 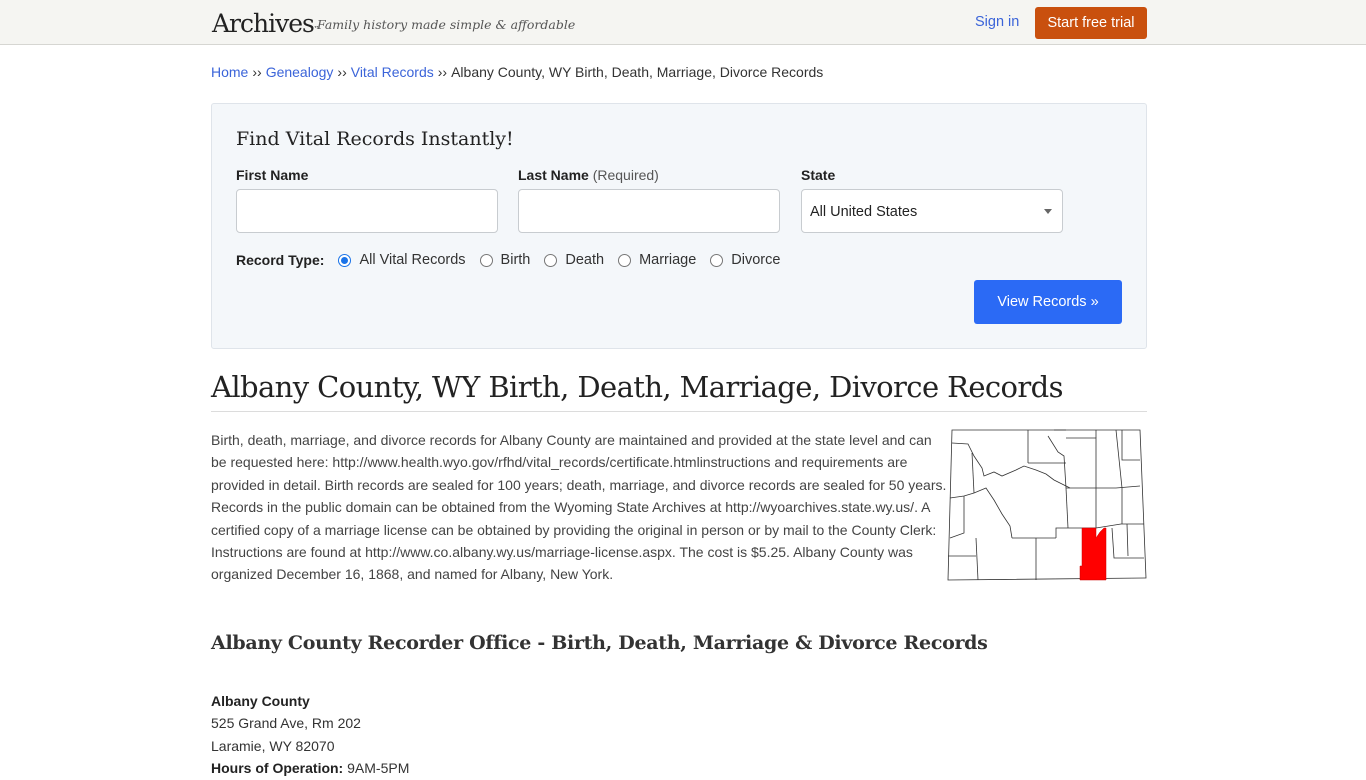 What do you see at coordinates (345, 260) in the screenshot?
I see `radio-all-vital-records` at bounding box center [345, 260].